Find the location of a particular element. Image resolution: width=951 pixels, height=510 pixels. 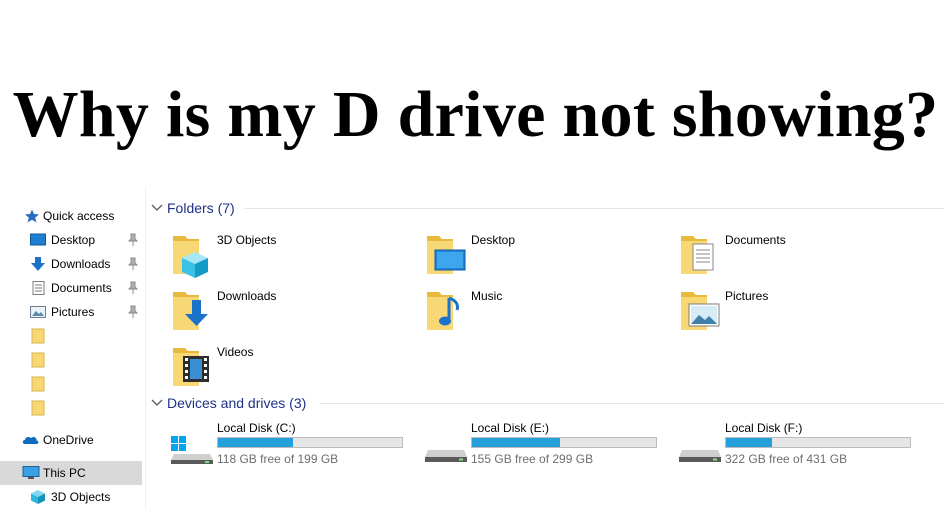

drives-section-header: Devices and drives (3) is located at coordinates (236, 403).